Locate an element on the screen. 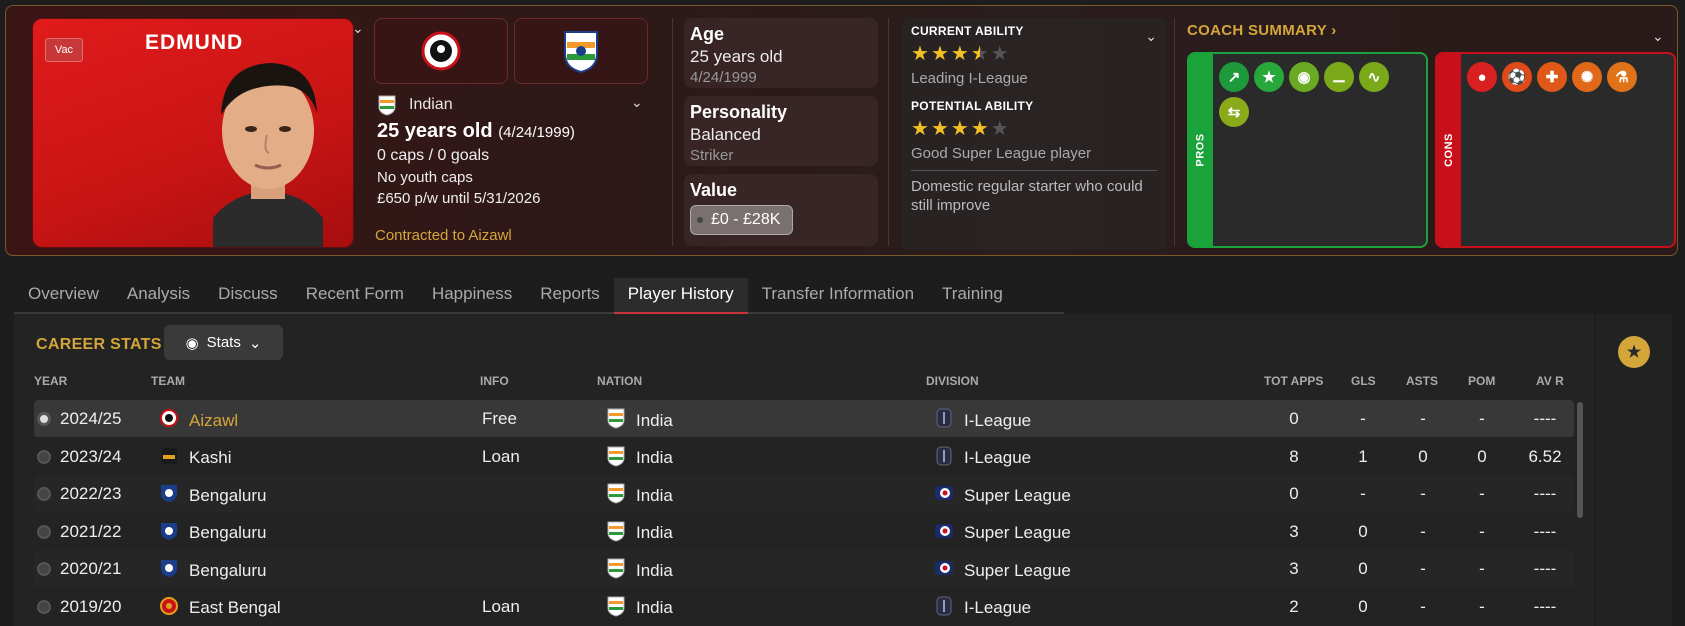 The height and width of the screenshot is (626, 1685). cons-label-strip: CONS is located at coordinates (1449, 150).